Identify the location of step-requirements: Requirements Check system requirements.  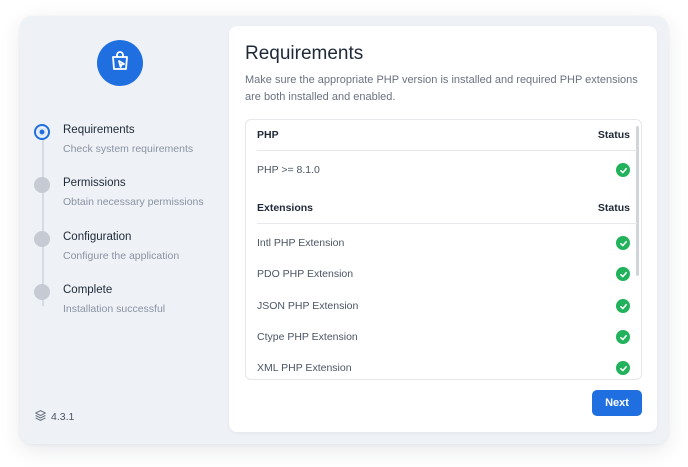
(134, 142).